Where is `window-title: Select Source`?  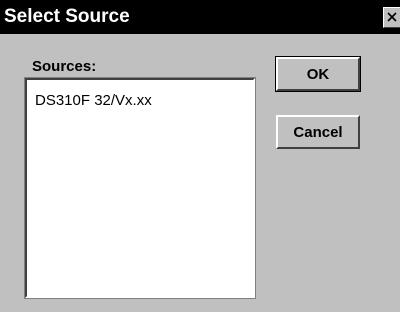
window-title: Select Source is located at coordinates (67, 16).